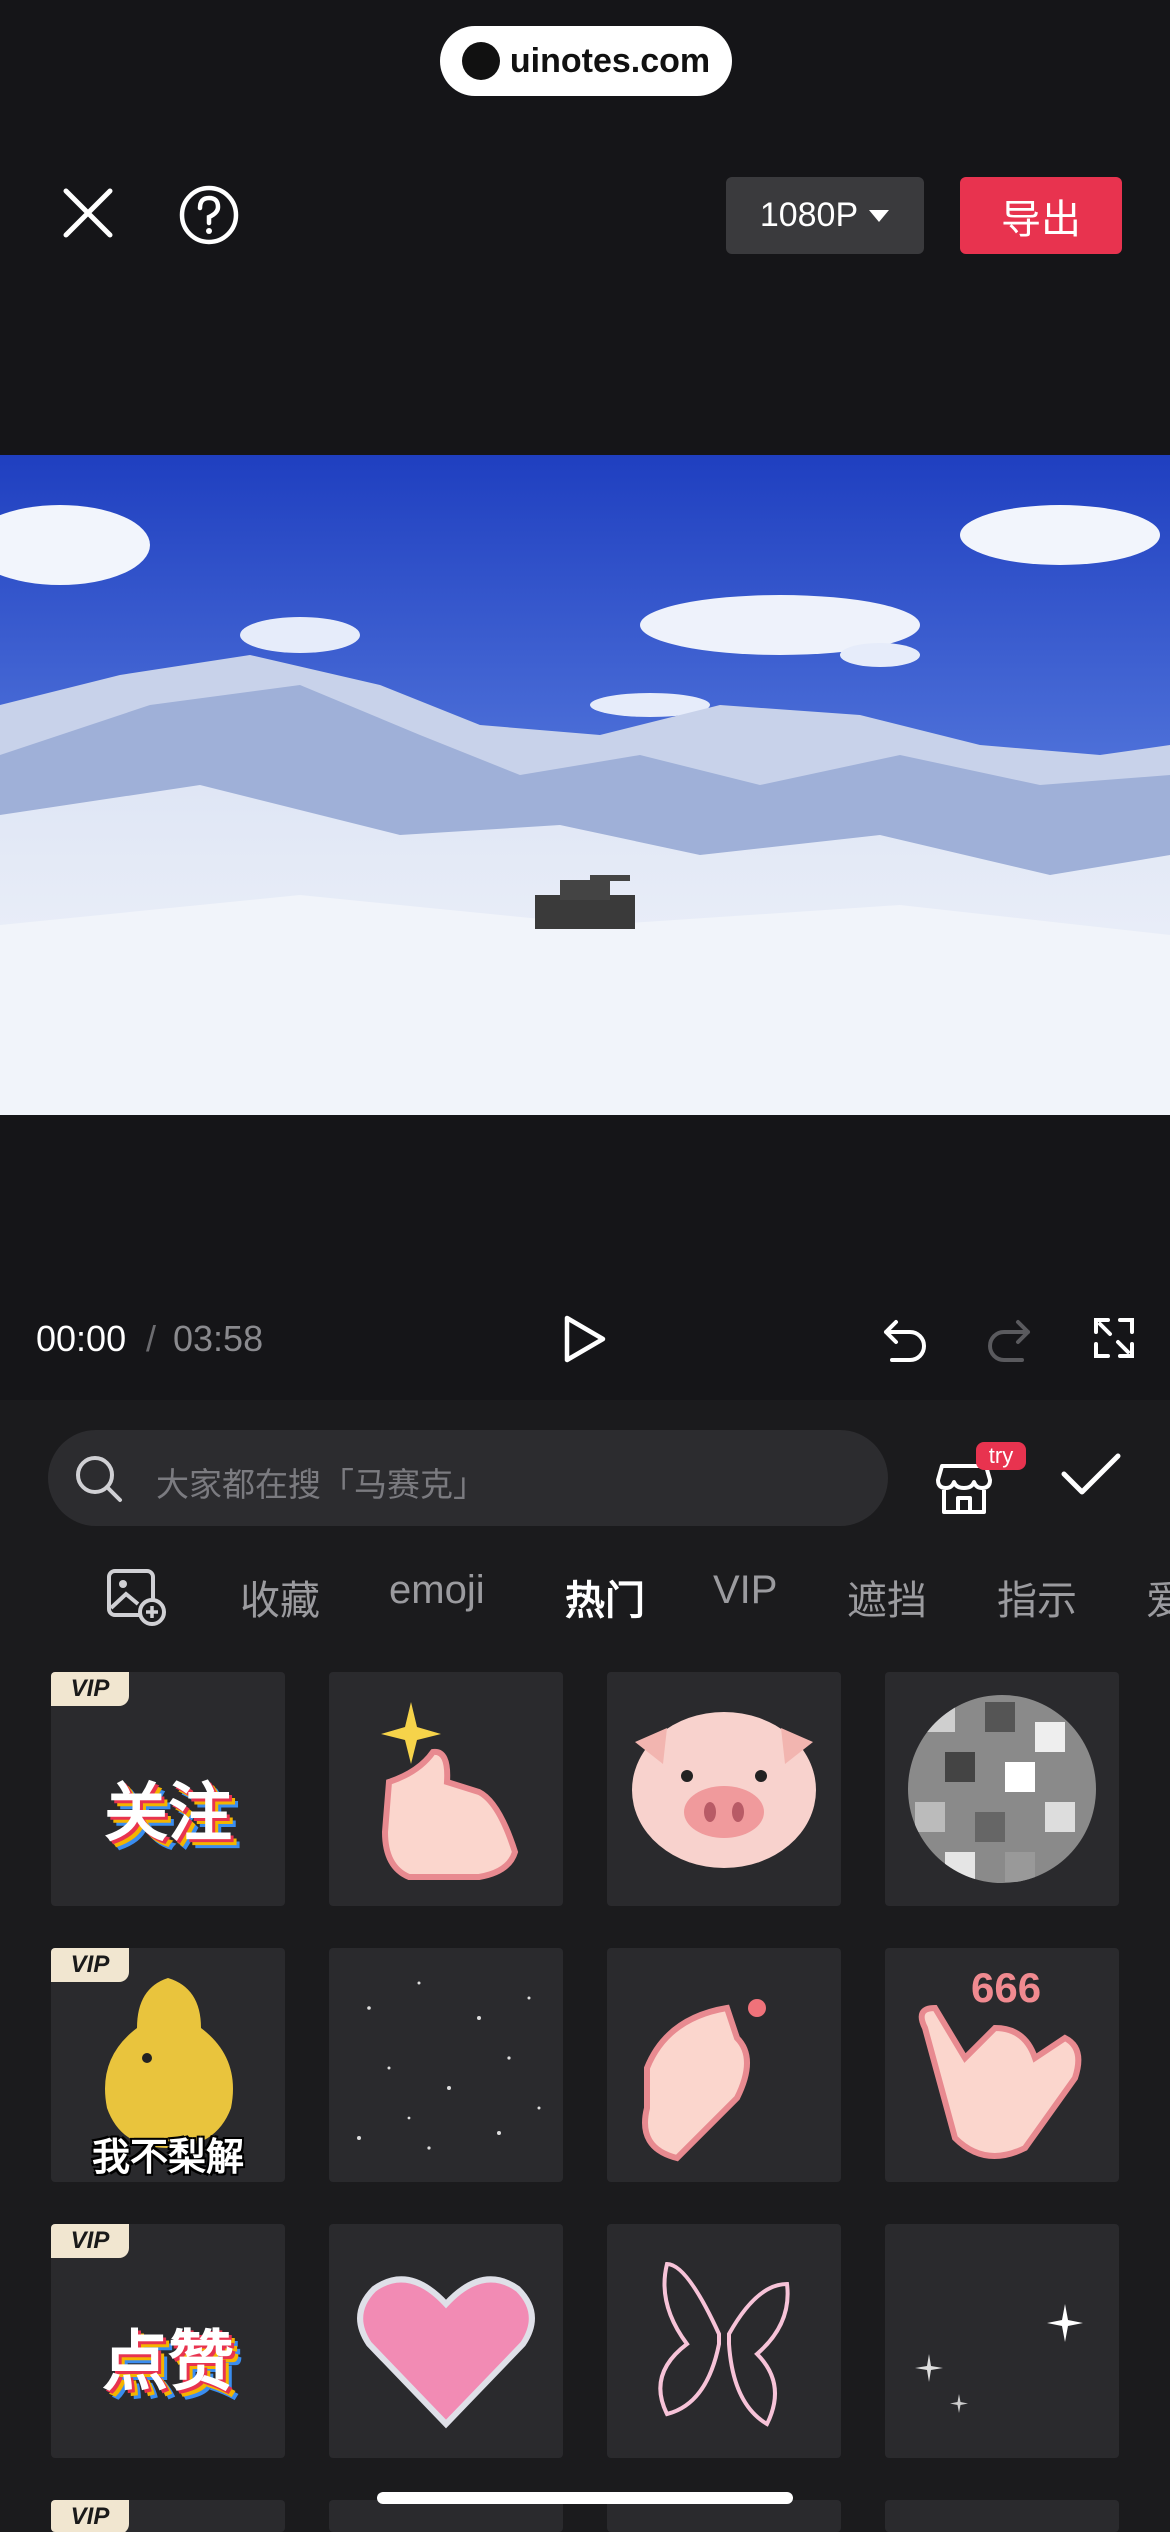 This screenshot has height=2532, width=1170. What do you see at coordinates (610, 60) in the screenshot?
I see `watermark-text: uinotes.com` at bounding box center [610, 60].